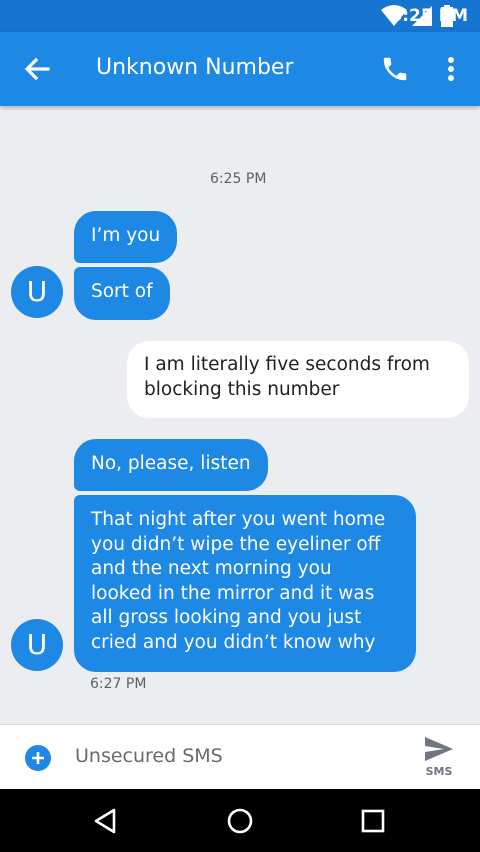 The width and height of the screenshot is (480, 852). What do you see at coordinates (236, 544) in the screenshot?
I see `message-text: you didn’t wipe the eyeliner off` at bounding box center [236, 544].